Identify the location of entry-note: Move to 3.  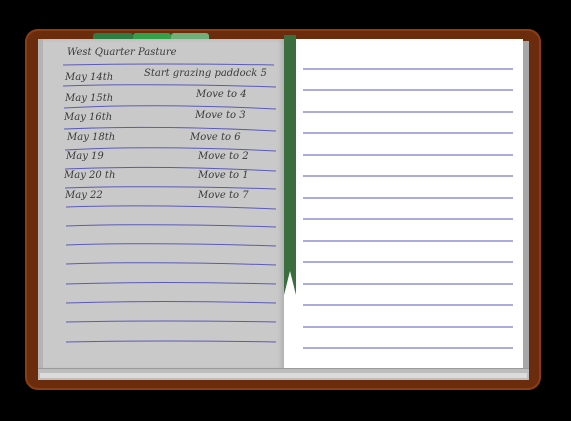
(220, 115).